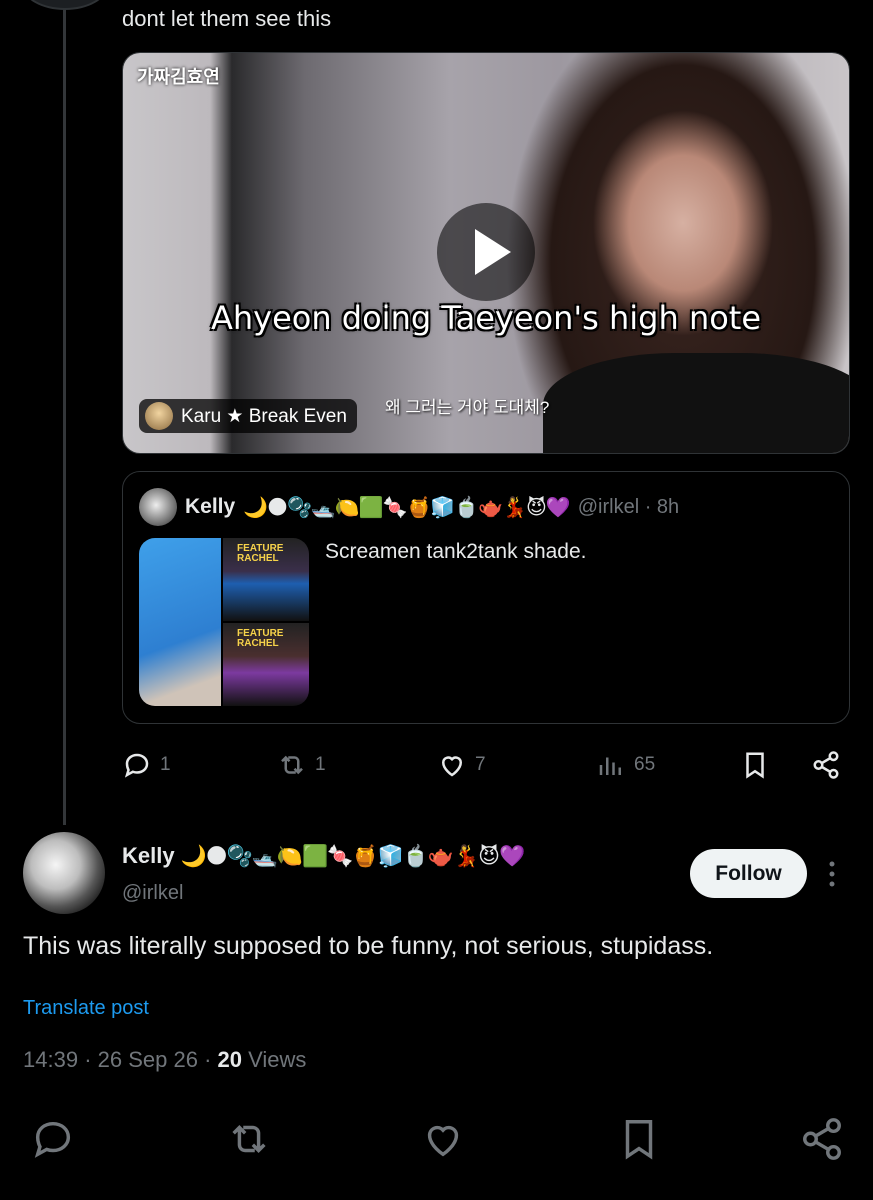 Image resolution: width=873 pixels, height=1200 pixels. What do you see at coordinates (486, 318) in the screenshot?
I see `video-caption: Ahyeon doing Taeyeon's high note` at bounding box center [486, 318].